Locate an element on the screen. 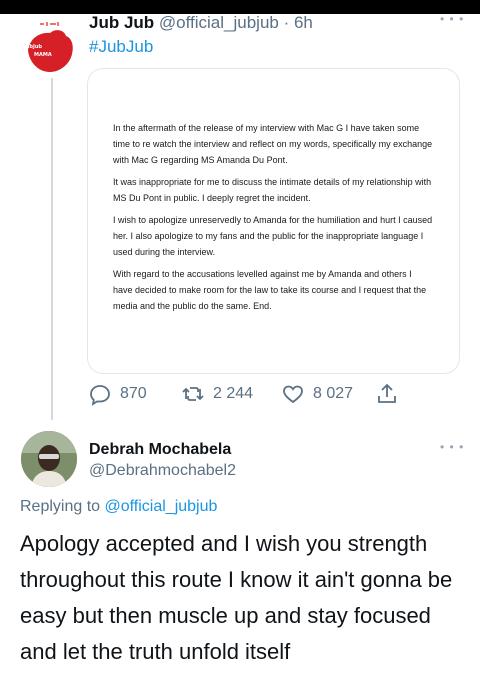 The width and height of the screenshot is (480, 678). tweet-actions-bar: 870 2 244 8 027 is located at coordinates (240, 396).